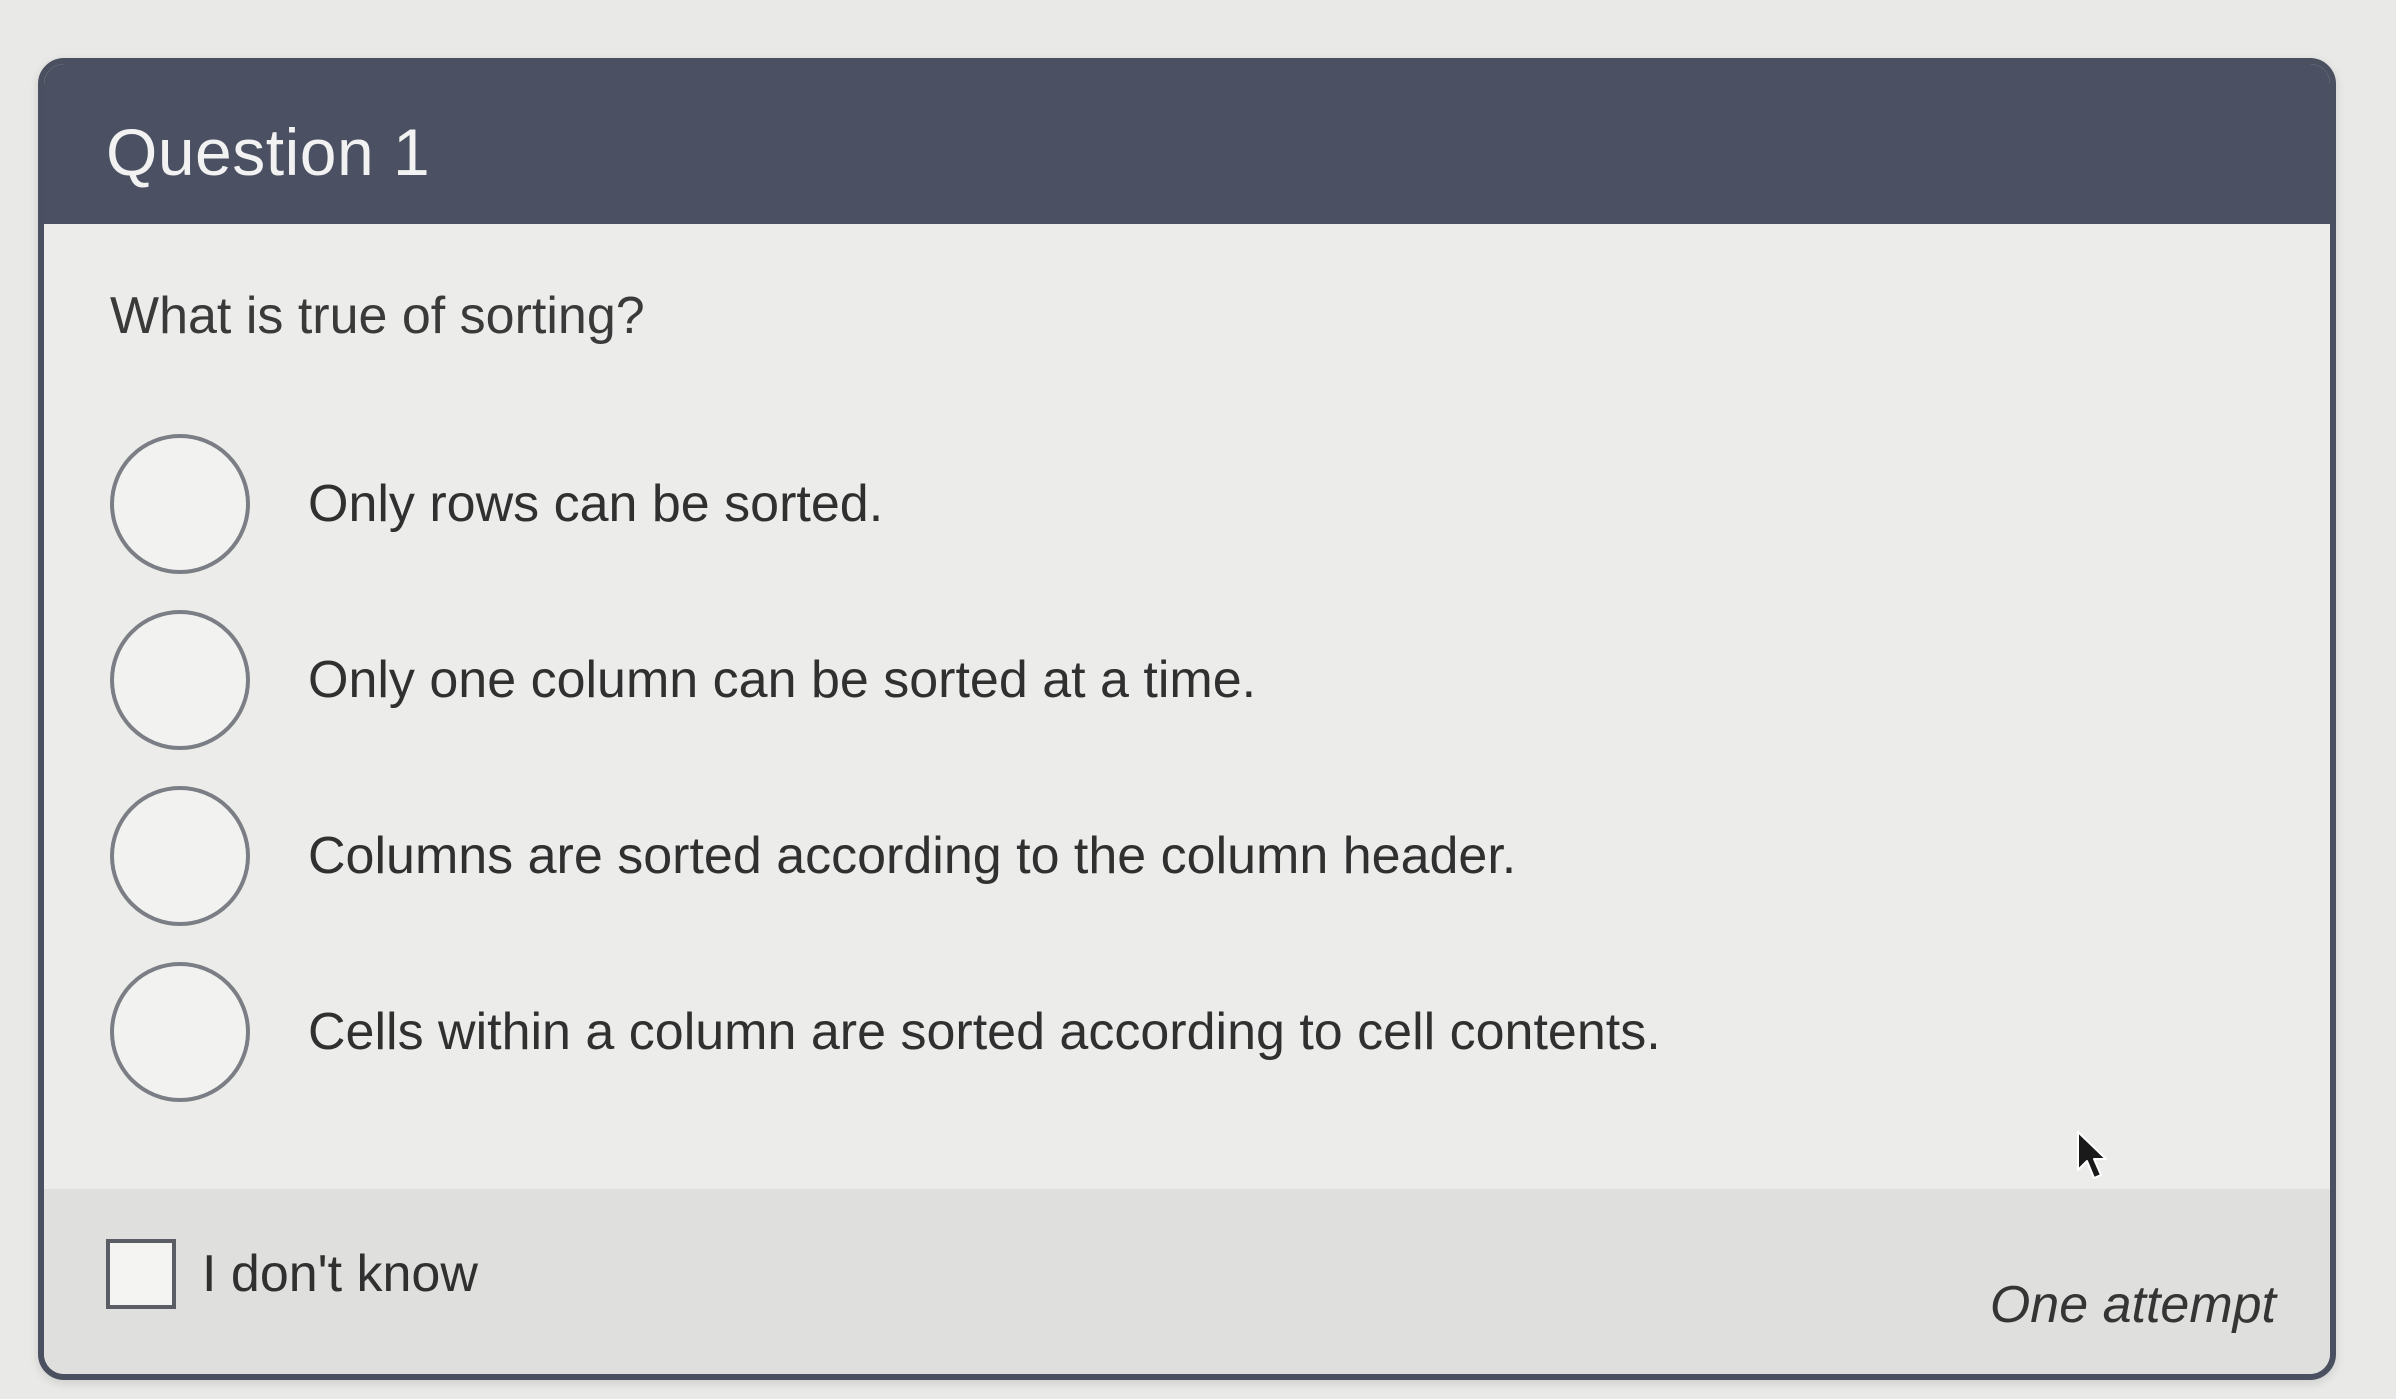 The width and height of the screenshot is (2396, 1399). I want to click on answer-option-label: Only one column can be sorted at a time., so click(782, 680).